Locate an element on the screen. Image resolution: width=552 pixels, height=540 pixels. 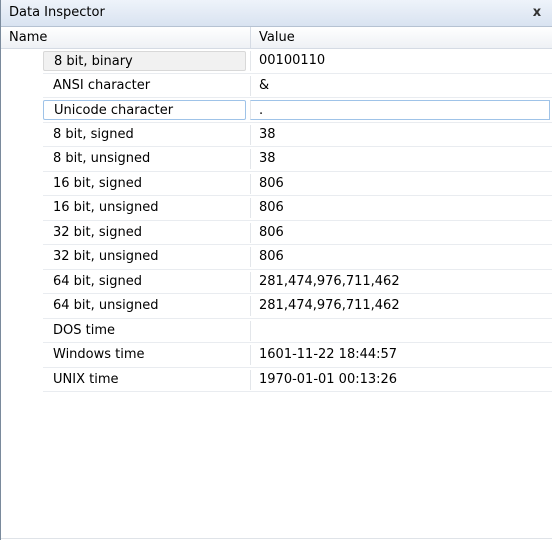
row-value: . is located at coordinates (400, 110).